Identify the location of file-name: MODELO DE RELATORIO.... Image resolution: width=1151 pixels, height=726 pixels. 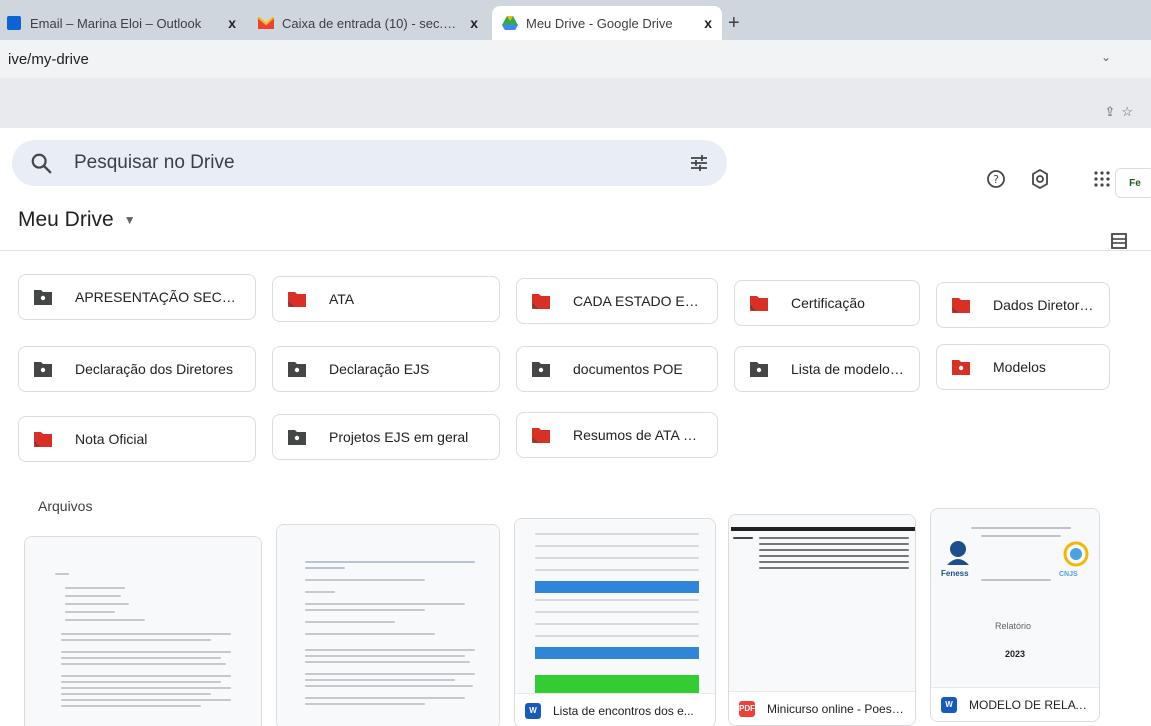
(1029, 704).